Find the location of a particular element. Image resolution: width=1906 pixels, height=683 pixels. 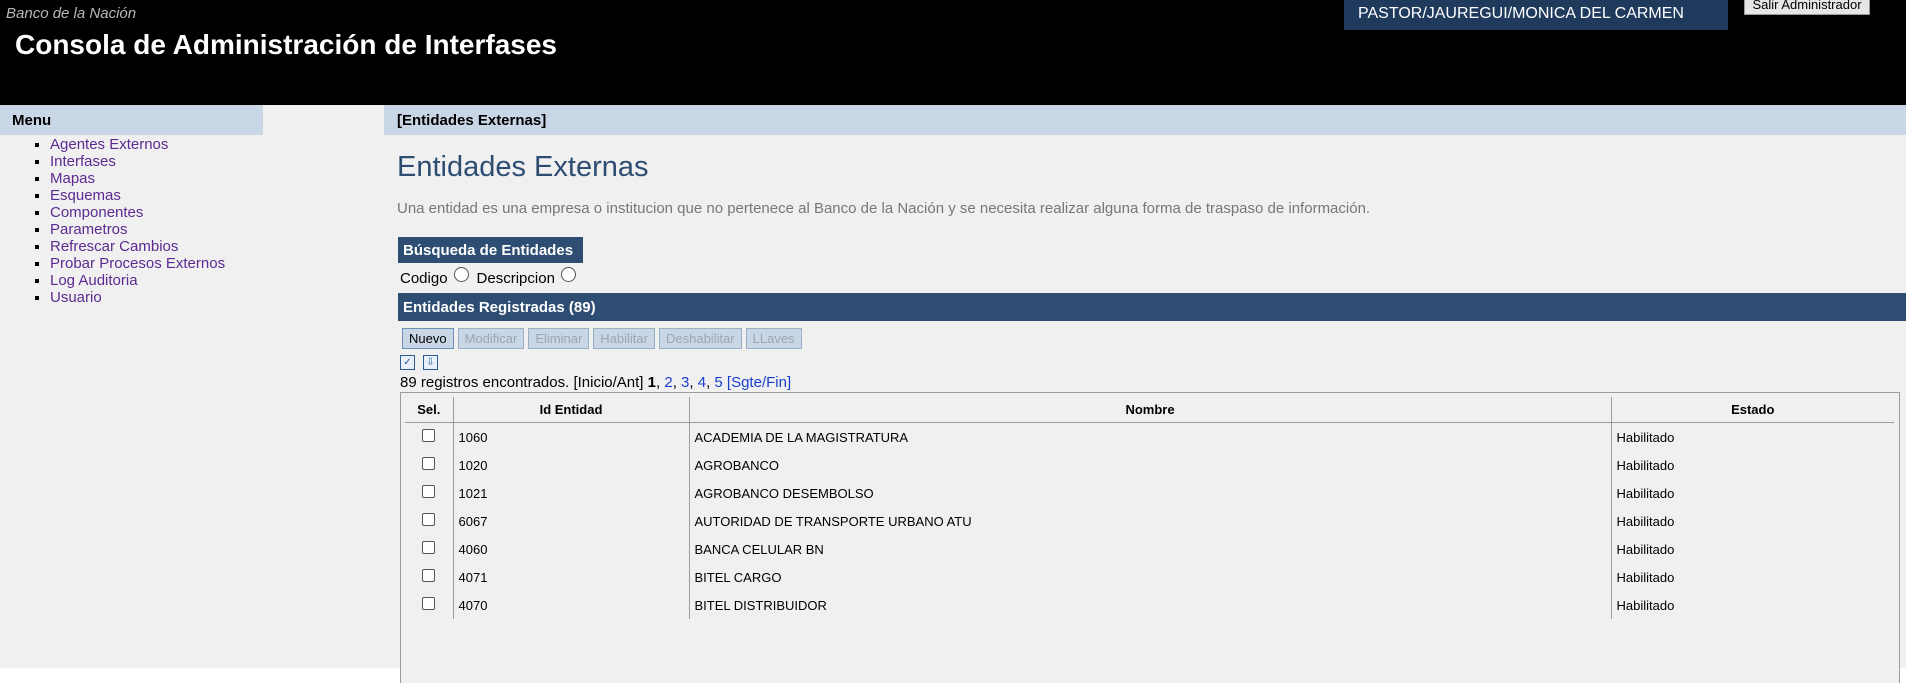

table-row: 1020 AGROBANCO Habilitado is located at coordinates (1149, 465).